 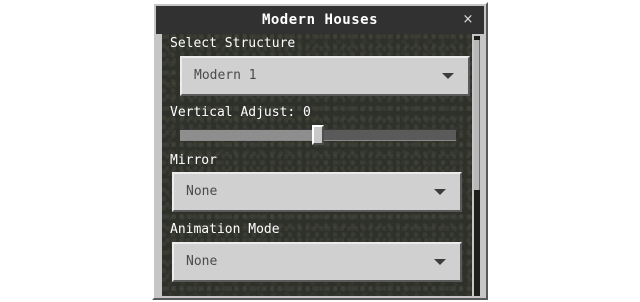 What do you see at coordinates (240, 112) in the screenshot?
I see `vertical-adjust-label: Vertical Adjust: 0` at bounding box center [240, 112].